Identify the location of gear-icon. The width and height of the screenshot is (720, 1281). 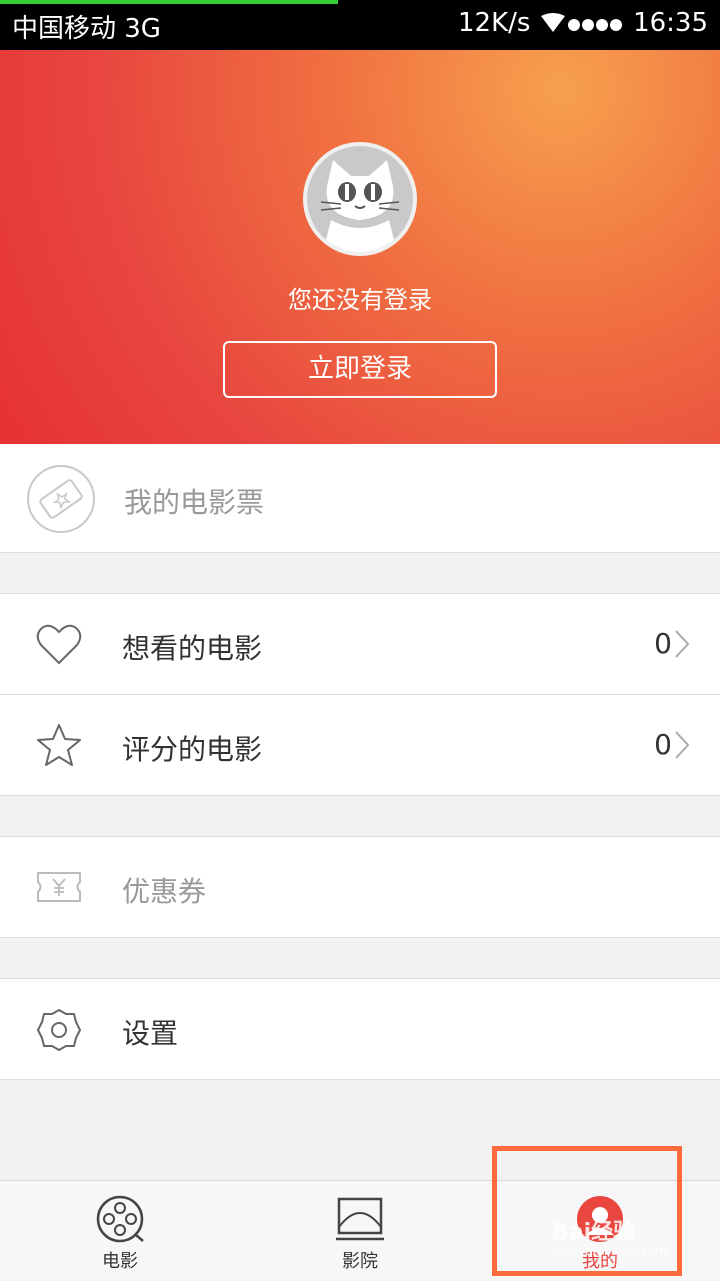
(59, 1030).